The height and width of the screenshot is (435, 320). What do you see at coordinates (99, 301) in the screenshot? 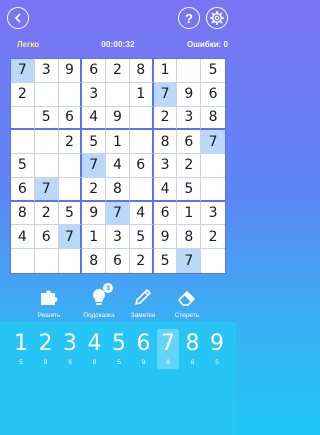
I see `hint-button: 3 Подсказка` at bounding box center [99, 301].